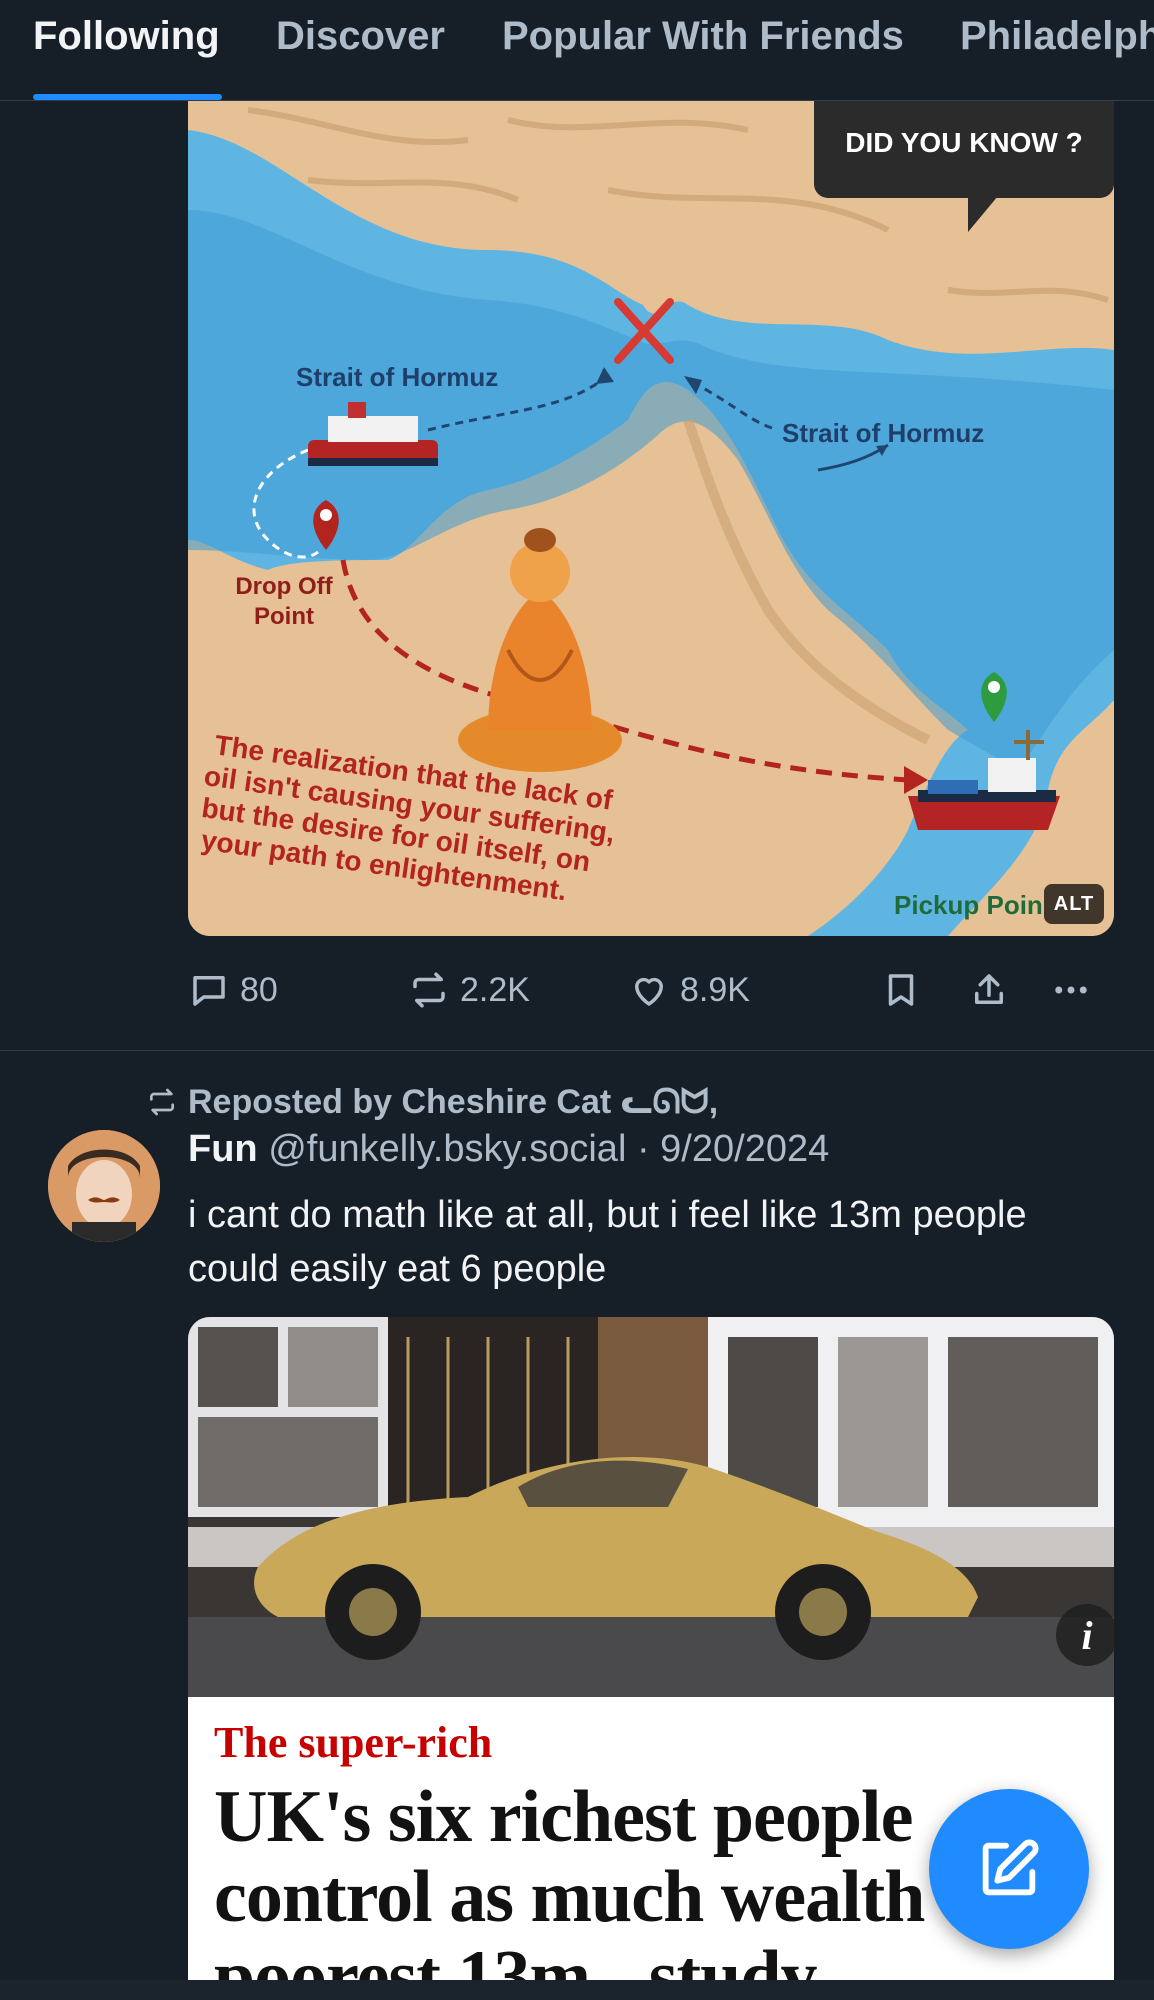  Describe the element at coordinates (259, 989) in the screenshot. I see `reply-count: 80` at that location.